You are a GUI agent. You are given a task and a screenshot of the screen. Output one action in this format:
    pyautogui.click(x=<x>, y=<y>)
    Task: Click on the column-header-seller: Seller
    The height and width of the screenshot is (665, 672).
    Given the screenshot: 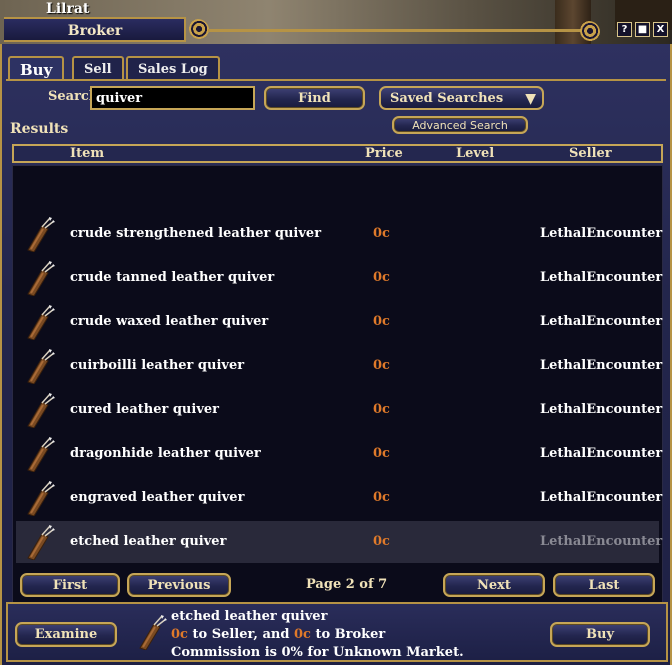 What is the action you would take?
    pyautogui.click(x=590, y=153)
    